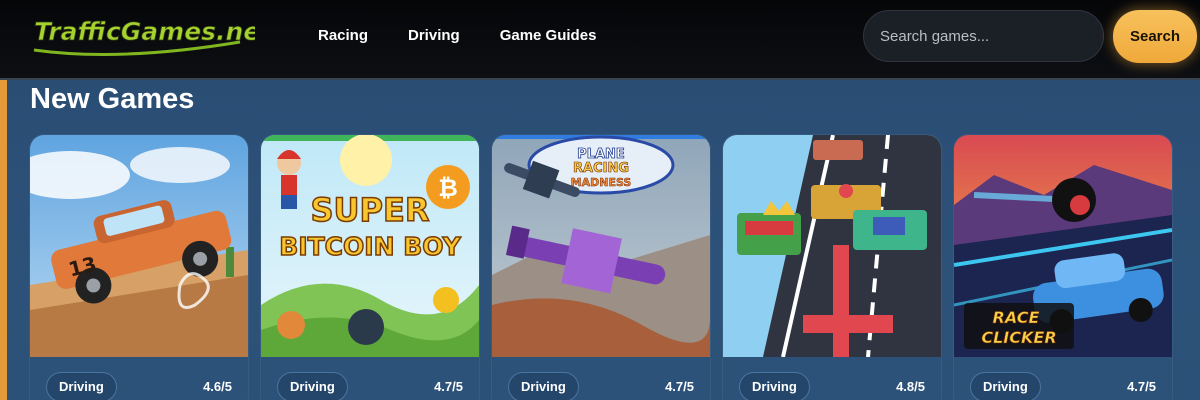  What do you see at coordinates (343, 36) in the screenshot?
I see `nav-racing: Racing` at bounding box center [343, 36].